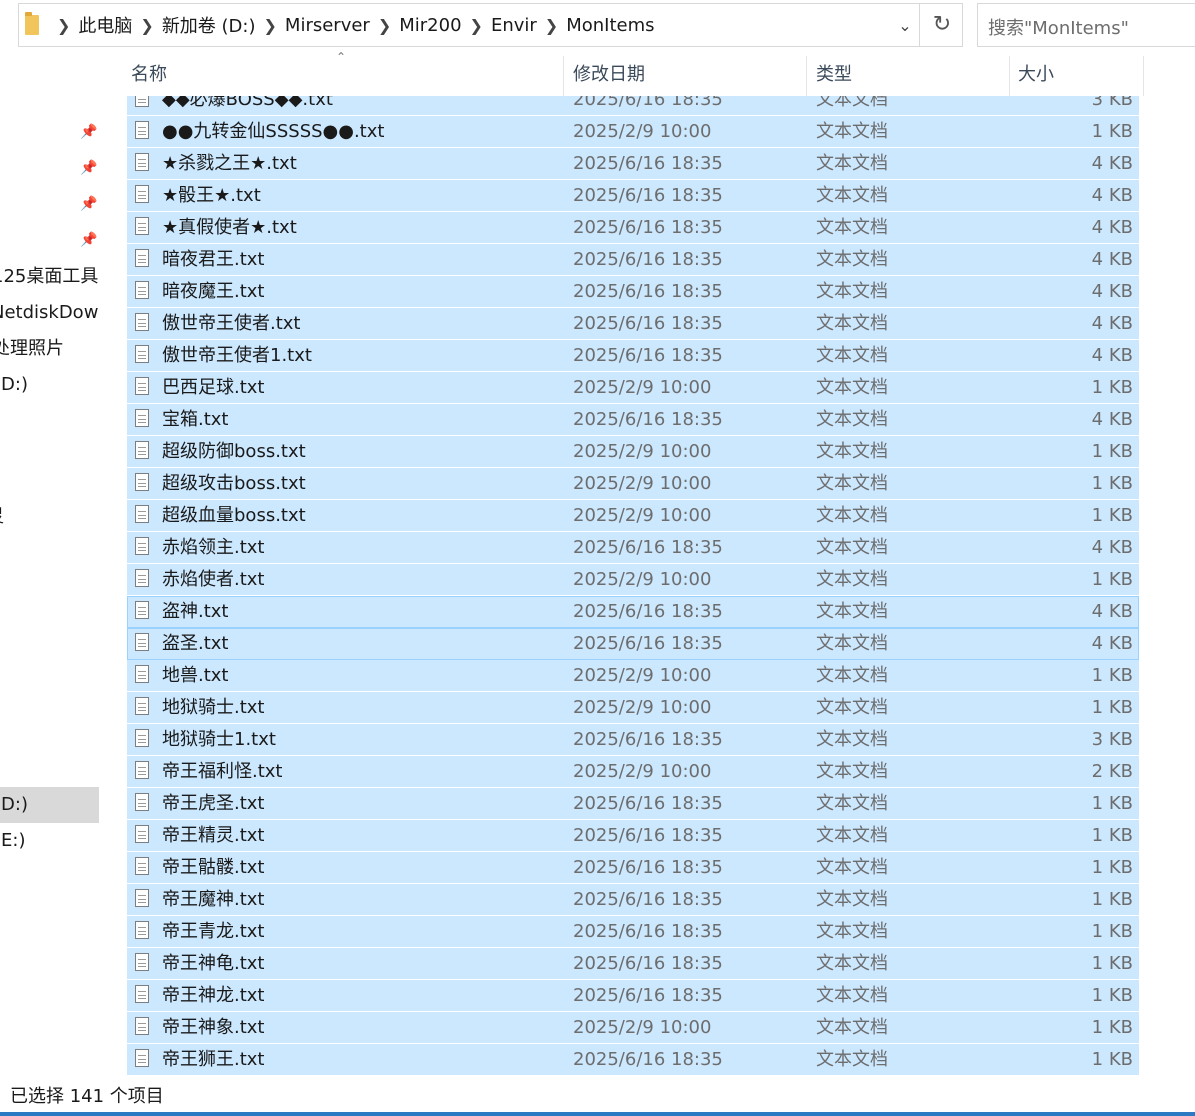 The image size is (1195, 1116). Describe the element at coordinates (633, 772) in the screenshot. I see `file-row: 帝王福利怪.txt 2025/2/9 10:00 文本文档 2 KB` at that location.